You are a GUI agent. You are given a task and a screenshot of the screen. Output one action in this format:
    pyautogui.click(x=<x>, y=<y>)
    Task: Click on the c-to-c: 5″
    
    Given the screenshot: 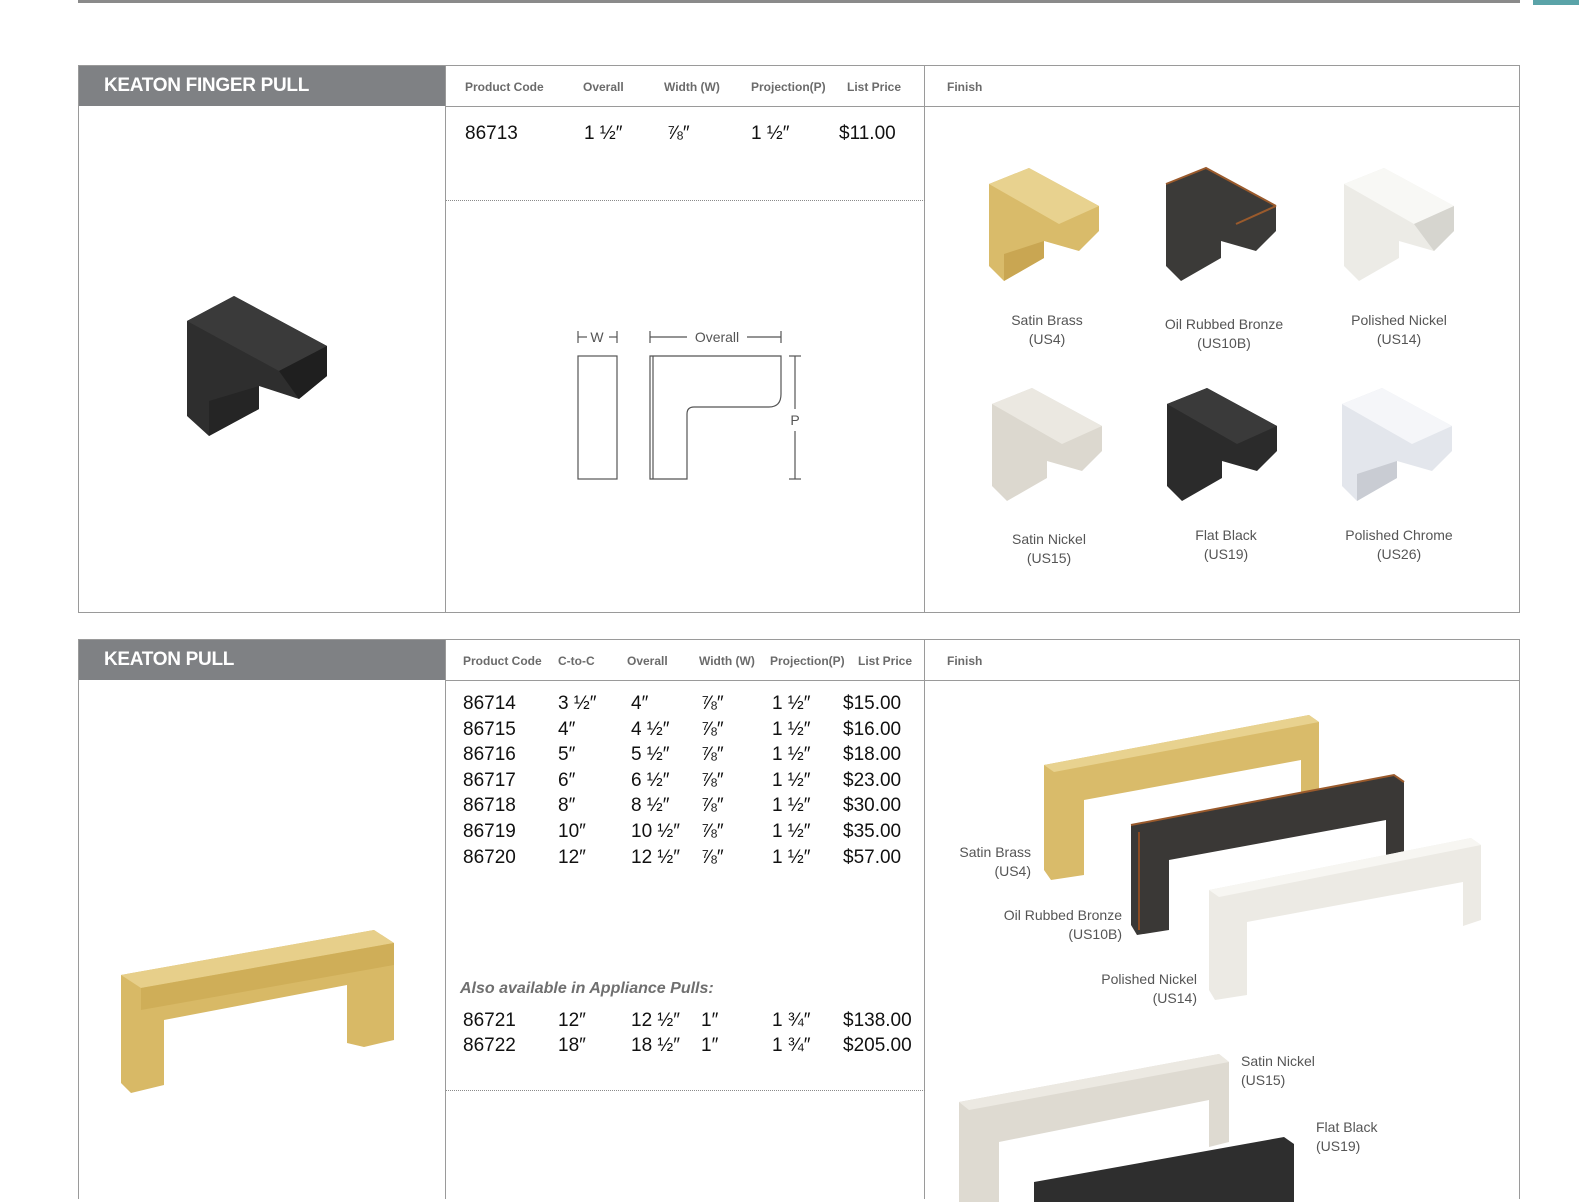 What is the action you would take?
    pyautogui.click(x=567, y=755)
    